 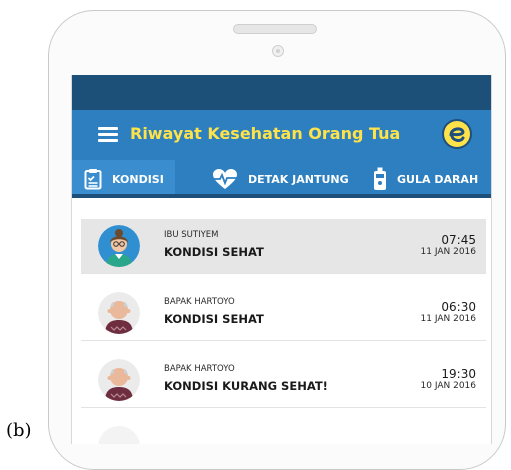 What do you see at coordinates (438, 179) in the screenshot?
I see `tab-label: GULA DARAH` at bounding box center [438, 179].